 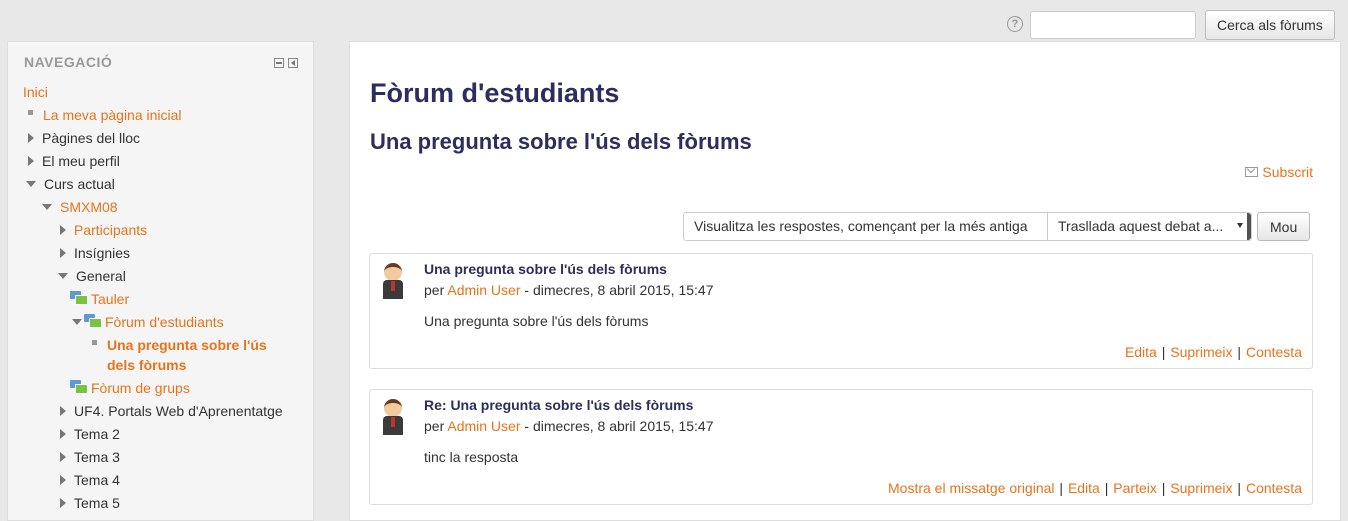 I want to click on nav-discussion-label-line2: dels fòrums, so click(x=146, y=365).